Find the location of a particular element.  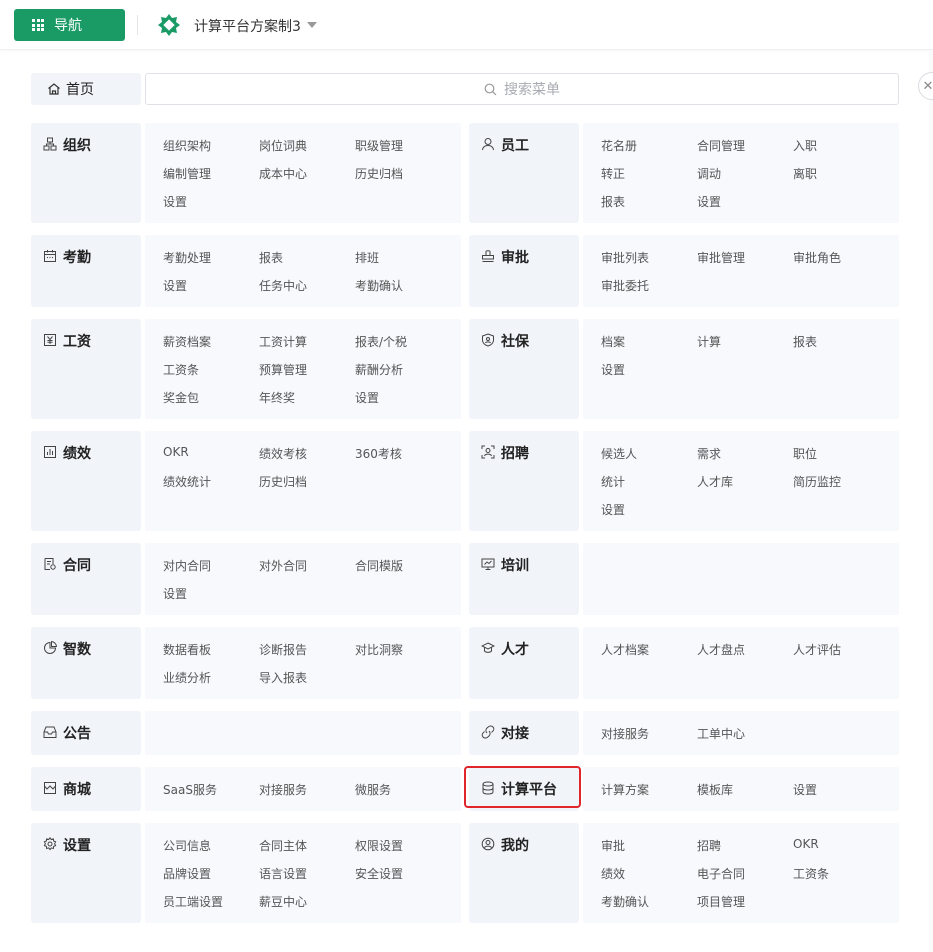

menu-item: 诊断报告 is located at coordinates (283, 649).